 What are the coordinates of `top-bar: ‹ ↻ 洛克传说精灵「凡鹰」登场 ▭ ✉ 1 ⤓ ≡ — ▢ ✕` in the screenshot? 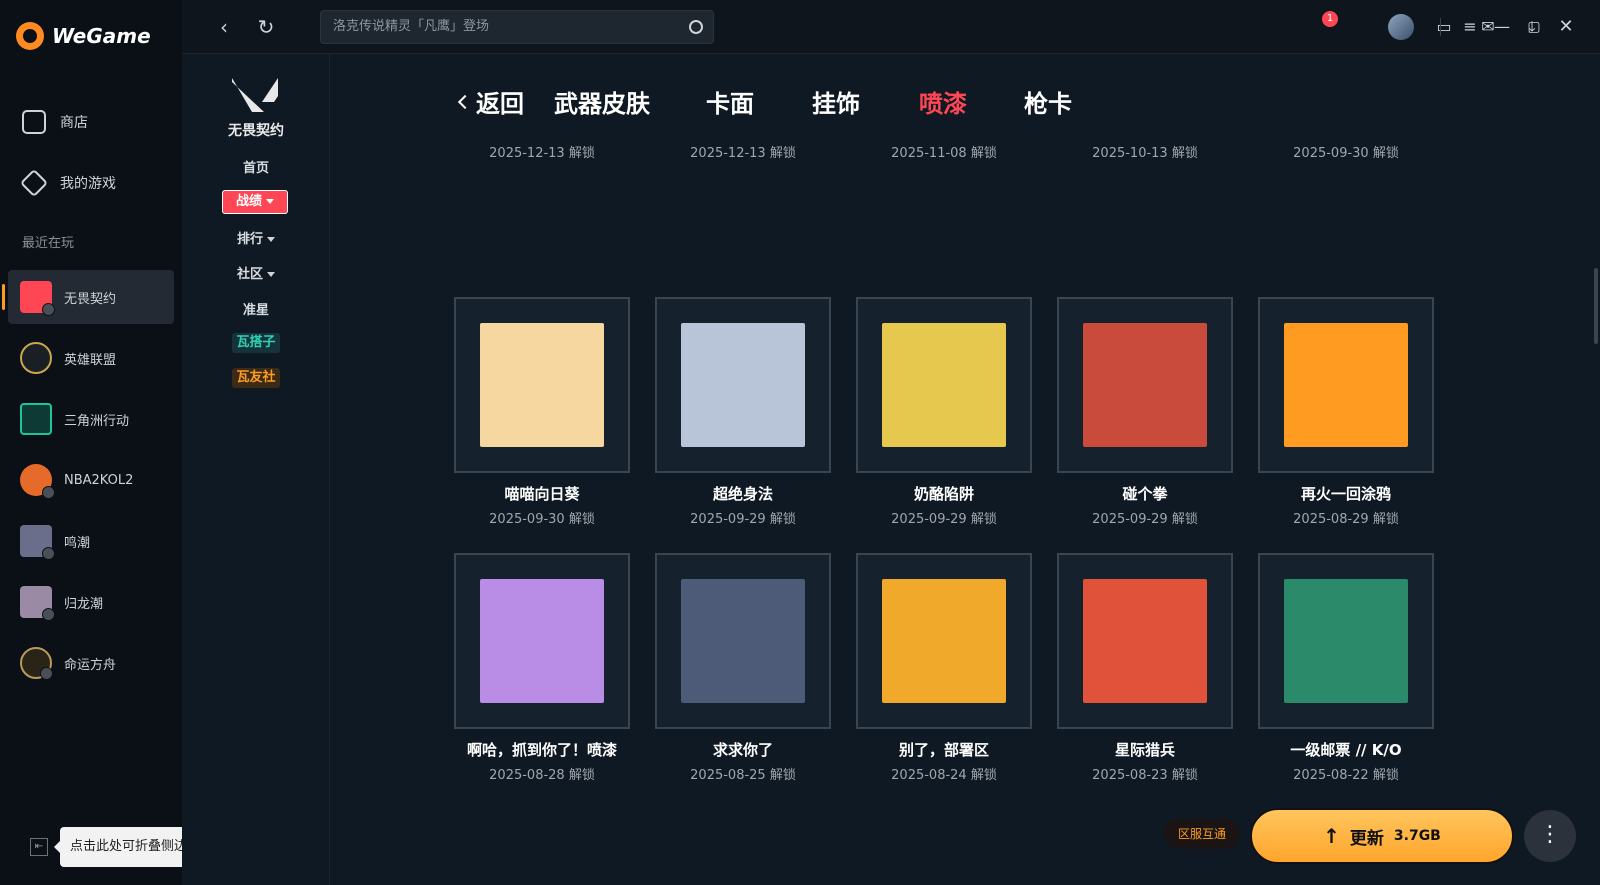 It's located at (891, 27).